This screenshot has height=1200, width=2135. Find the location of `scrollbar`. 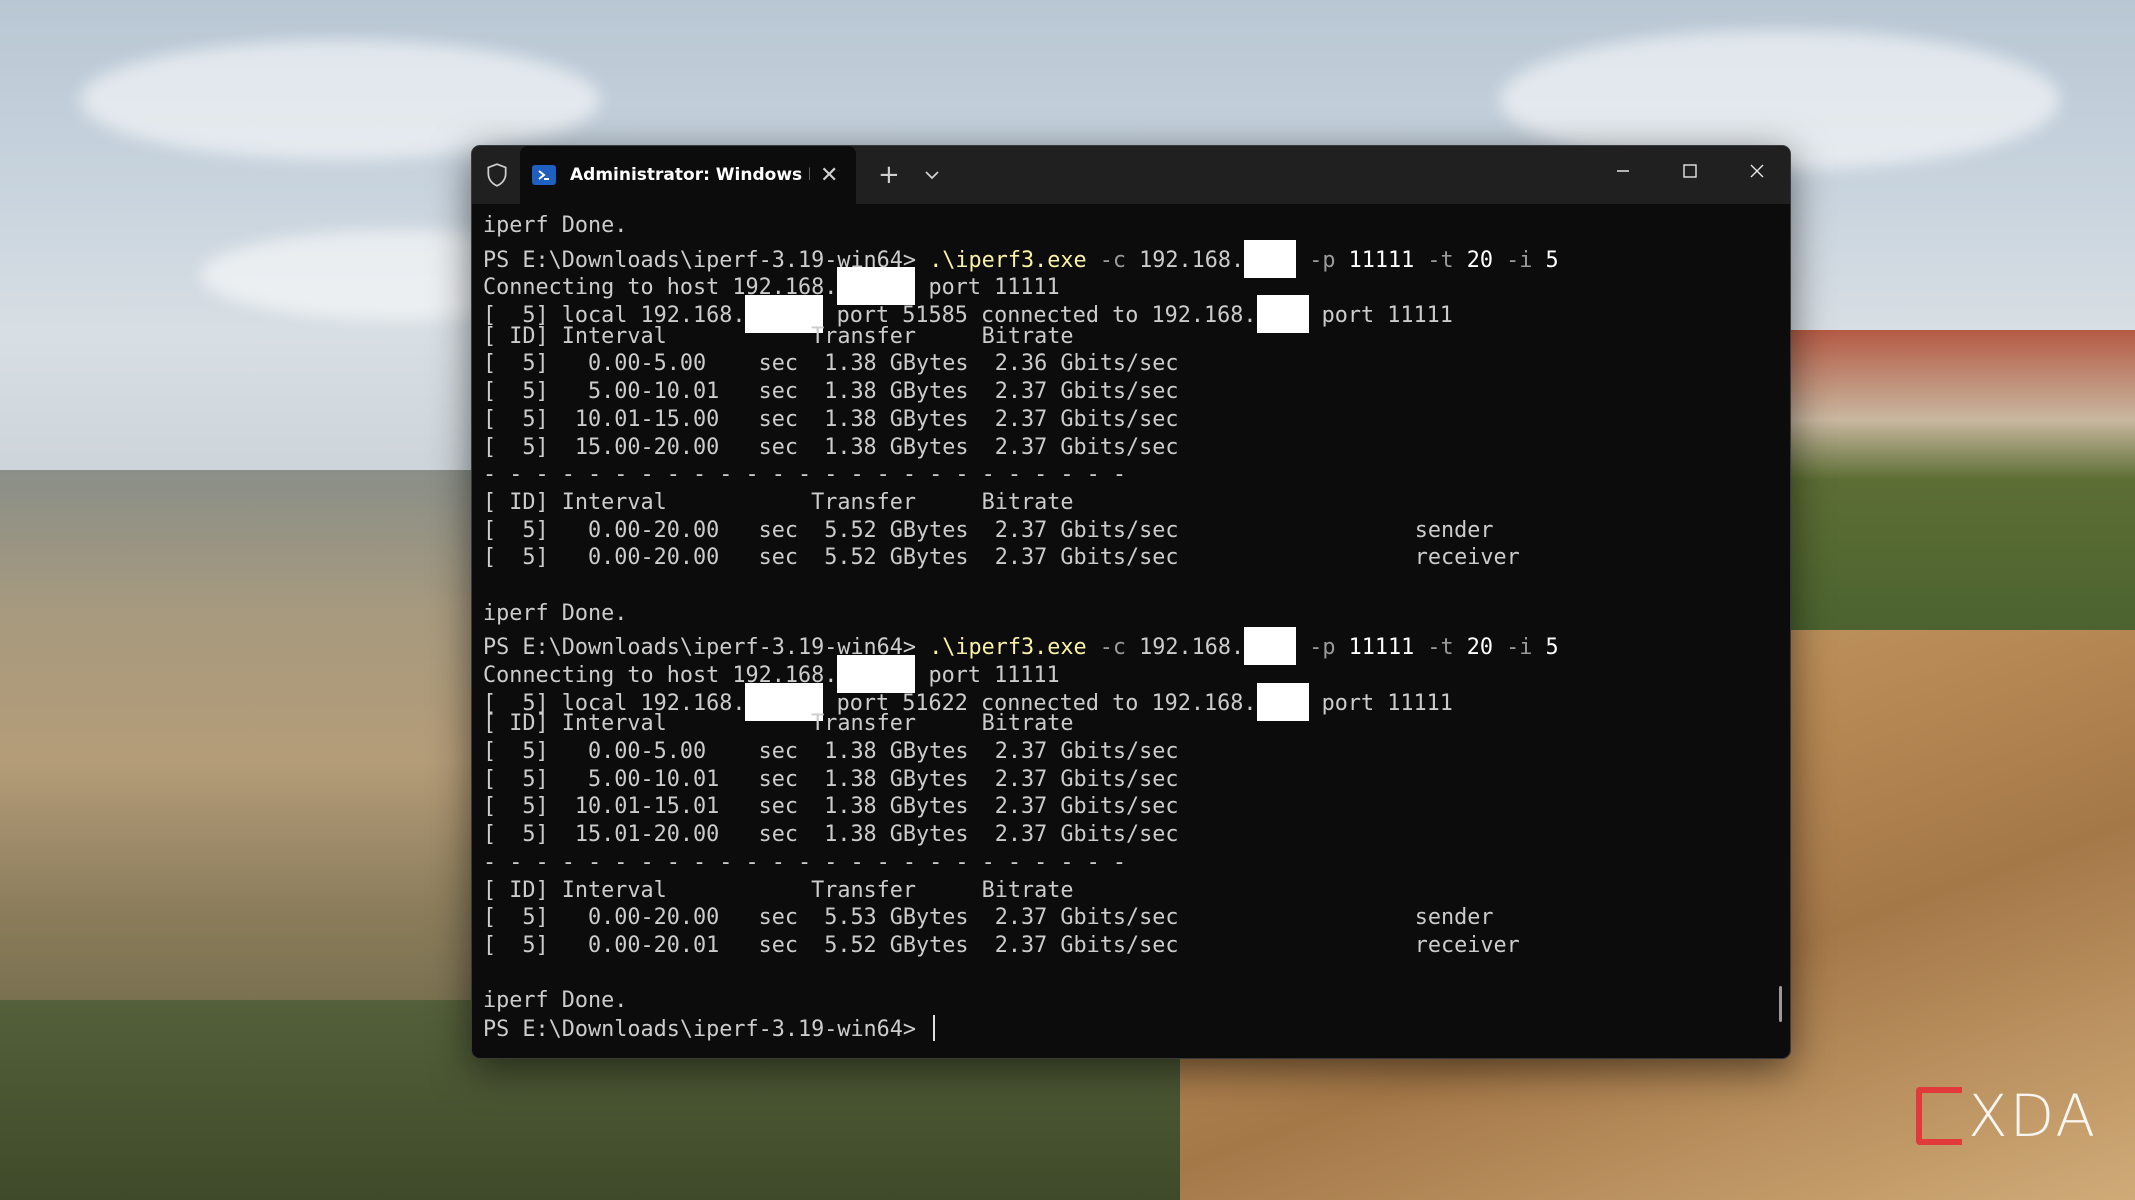

scrollbar is located at coordinates (1780, 1004).